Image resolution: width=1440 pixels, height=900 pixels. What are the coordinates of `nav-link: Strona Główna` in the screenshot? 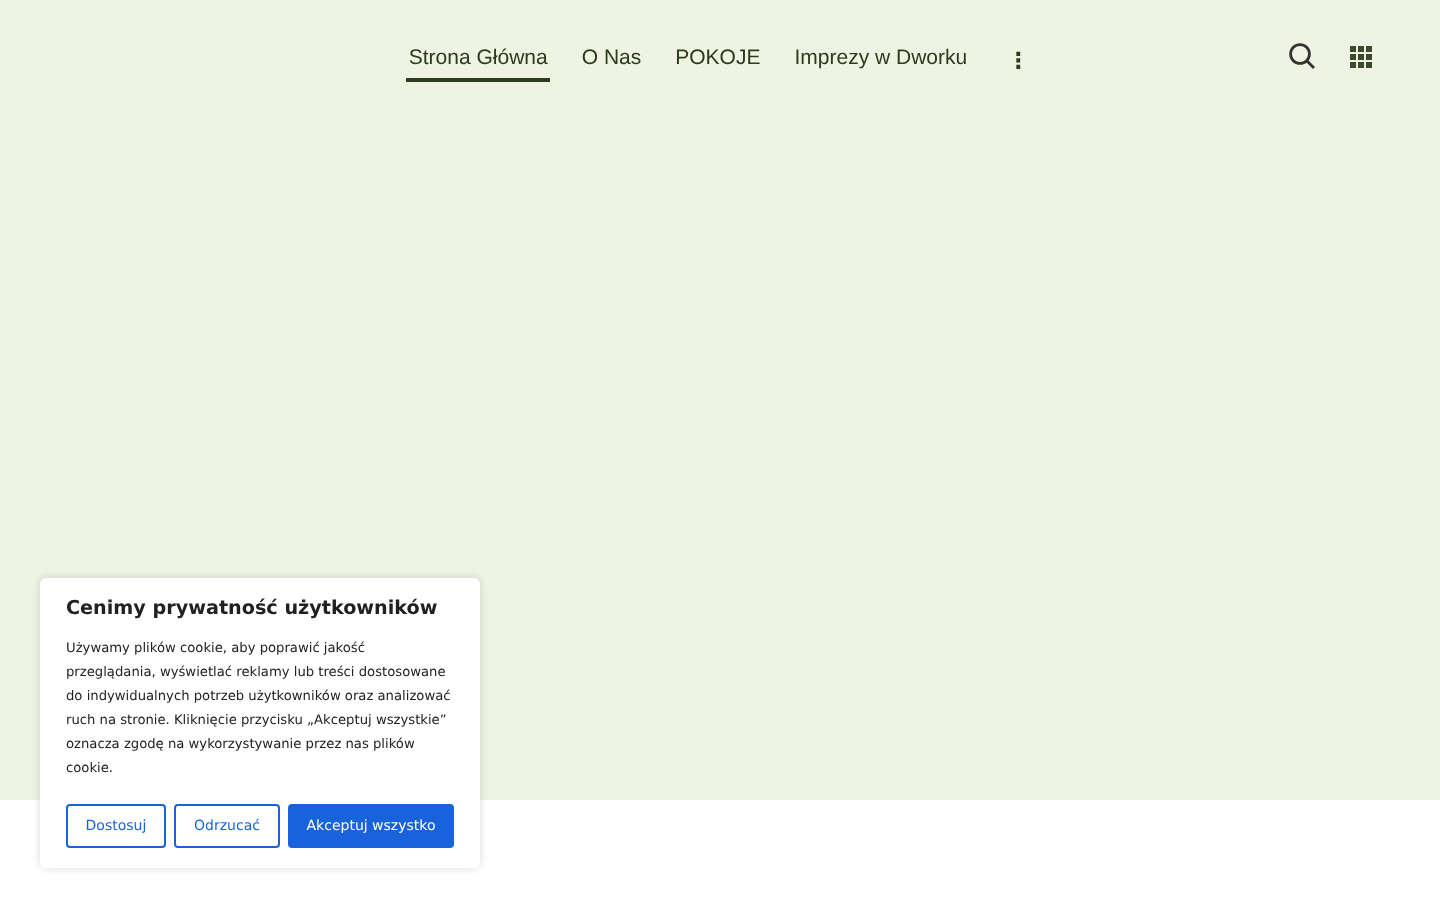 It's located at (478, 62).